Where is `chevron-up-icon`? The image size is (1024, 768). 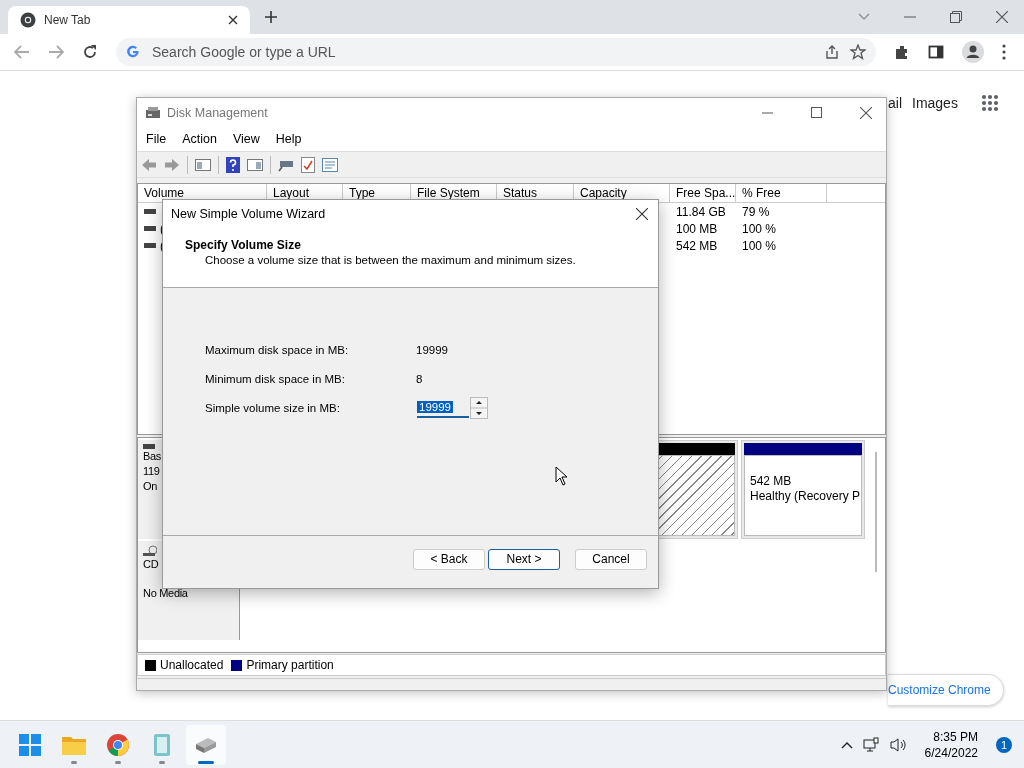 chevron-up-icon is located at coordinates (846, 744).